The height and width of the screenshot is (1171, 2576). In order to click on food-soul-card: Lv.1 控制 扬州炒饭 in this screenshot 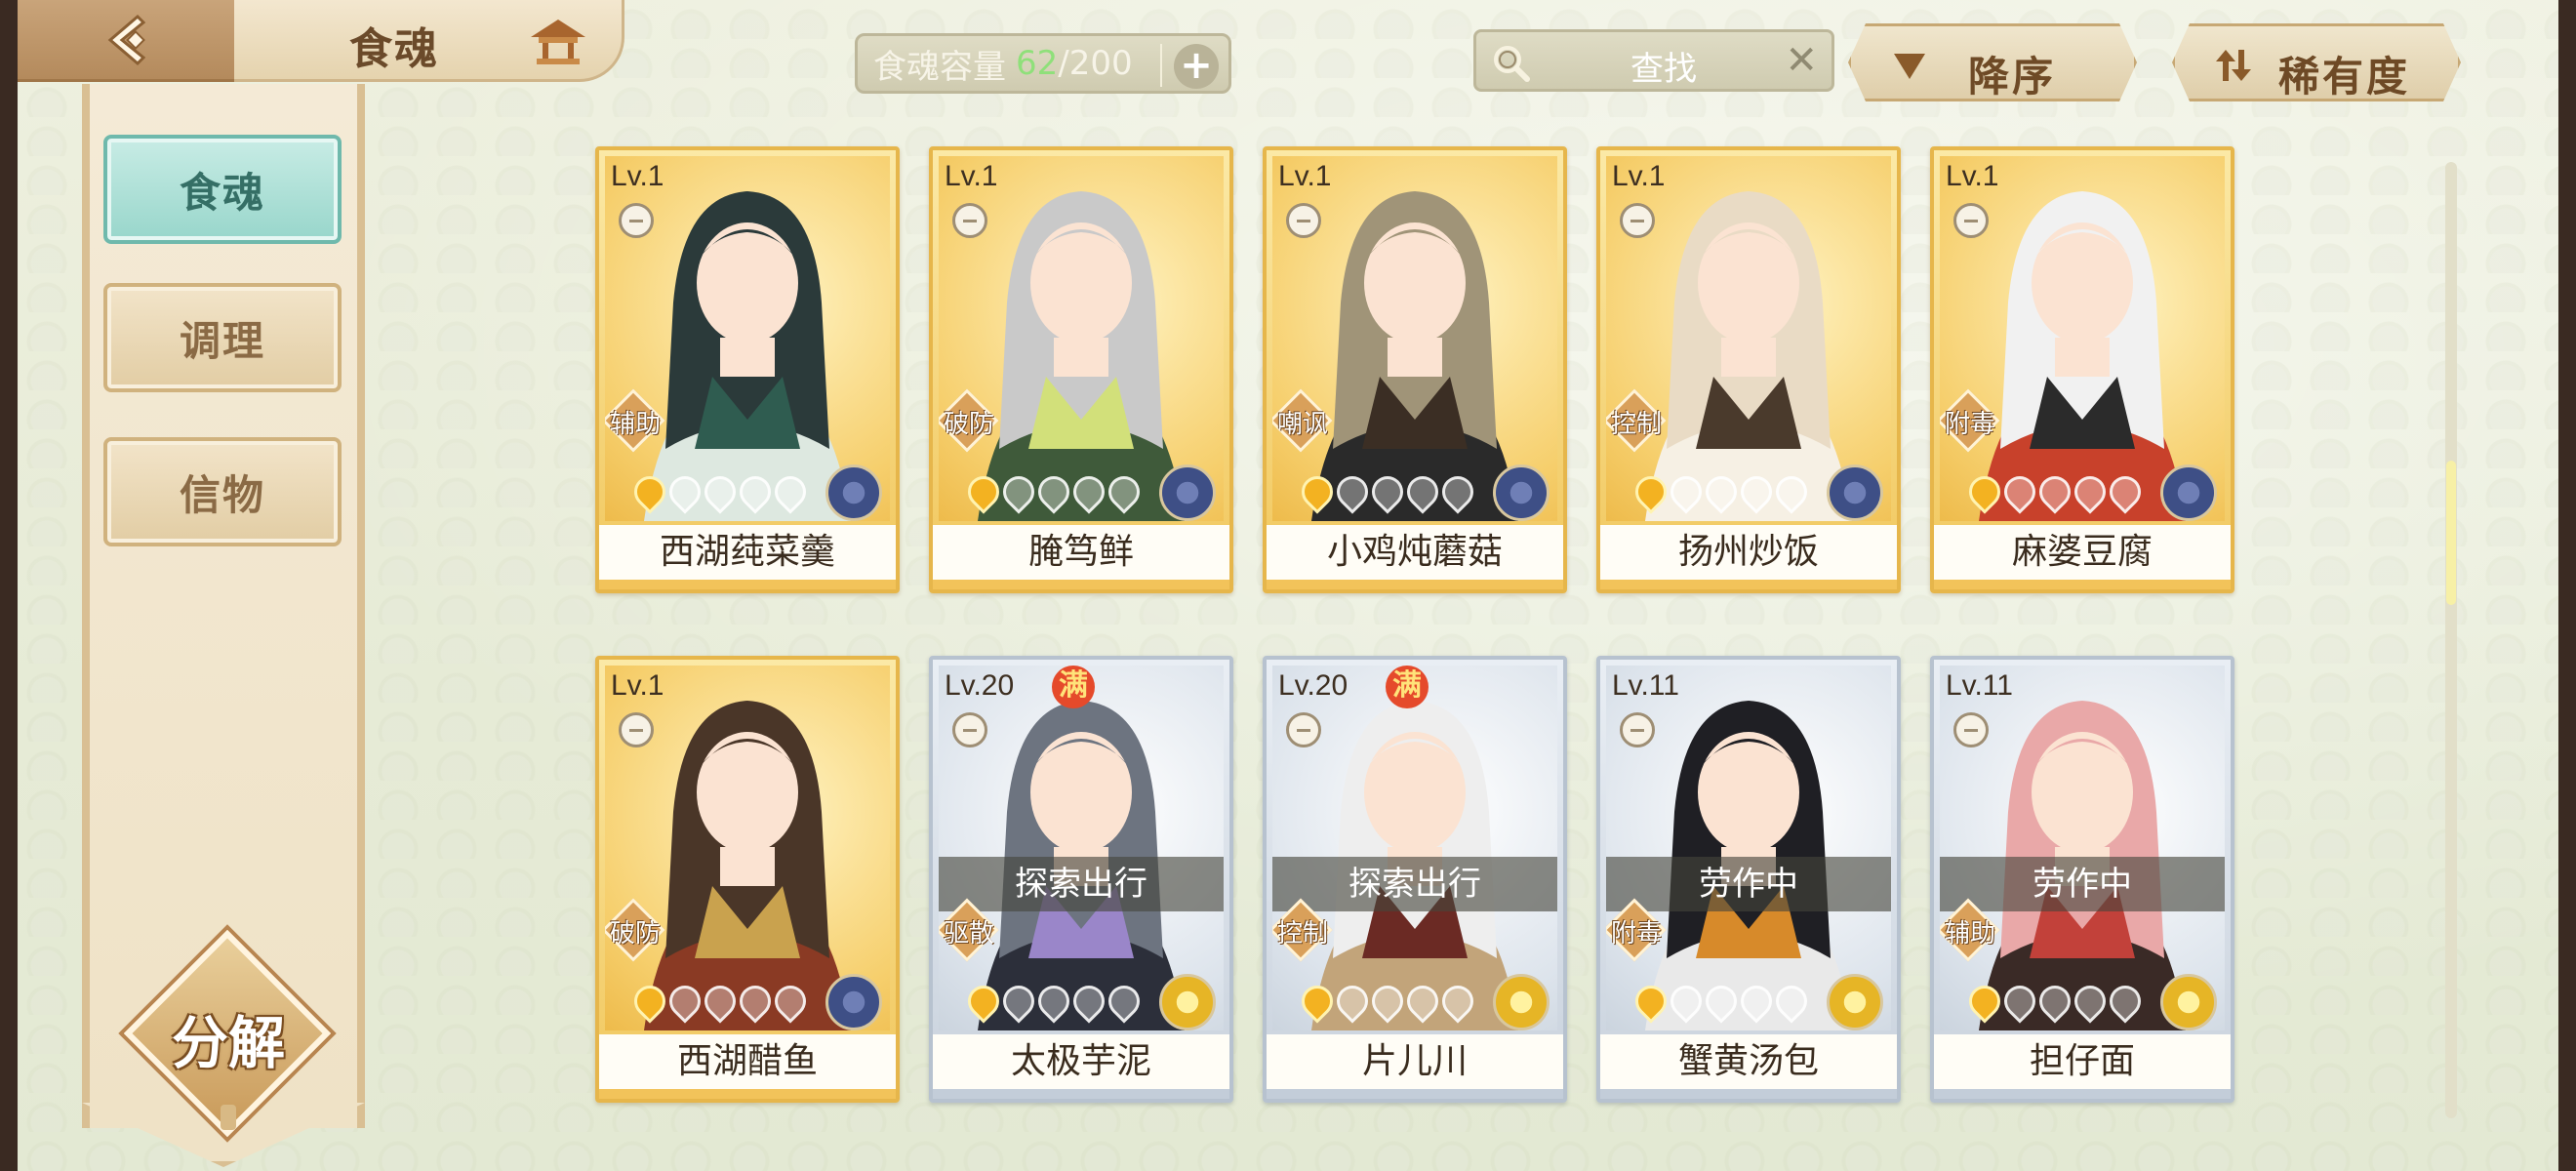, I will do `click(1748, 369)`.